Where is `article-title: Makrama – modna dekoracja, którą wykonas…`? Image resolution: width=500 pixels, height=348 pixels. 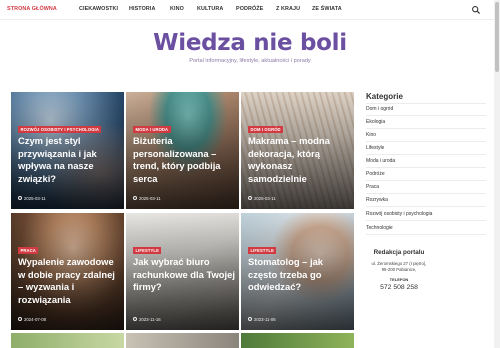
article-title: Makrama – modna dekoracja, którą wykonas… is located at coordinates (300, 160).